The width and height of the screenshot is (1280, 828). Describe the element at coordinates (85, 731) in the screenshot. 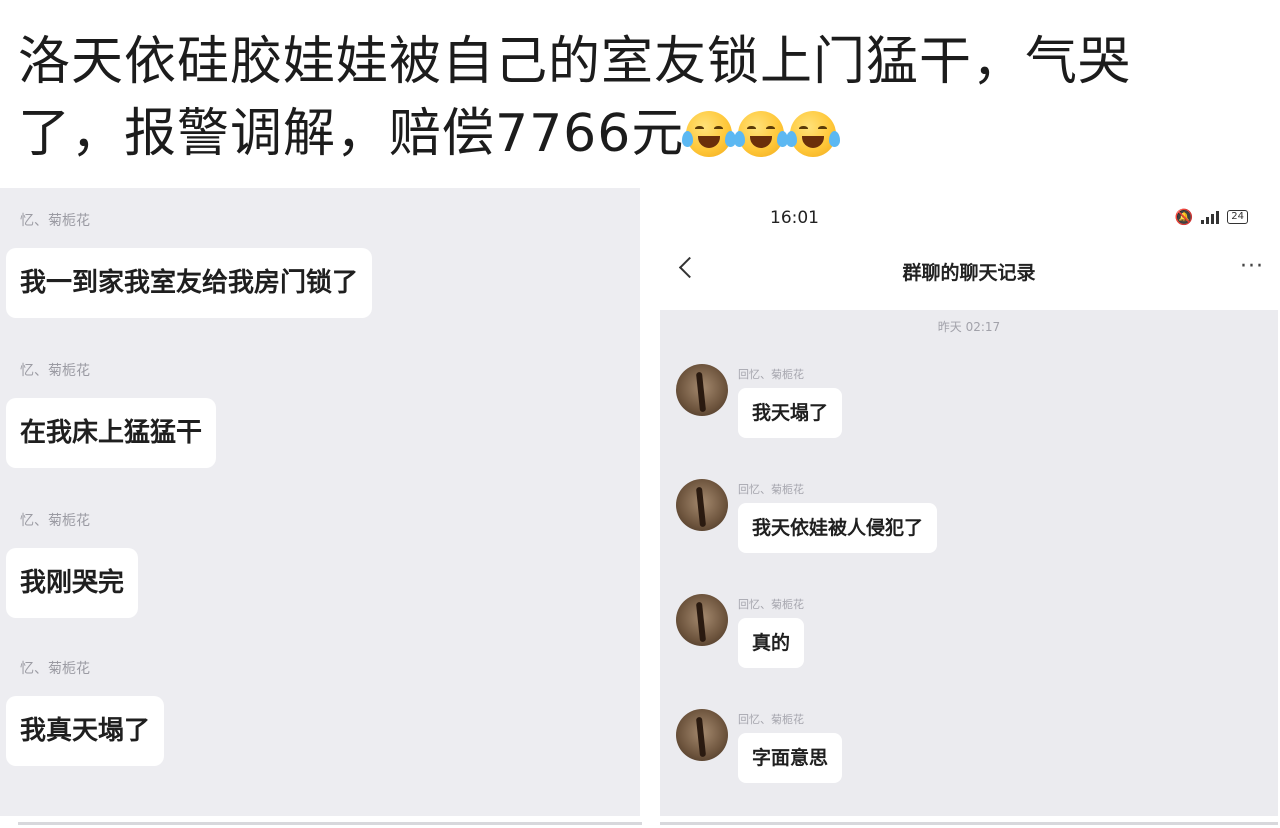

I see `message-bubble: 我真天塌了` at that location.